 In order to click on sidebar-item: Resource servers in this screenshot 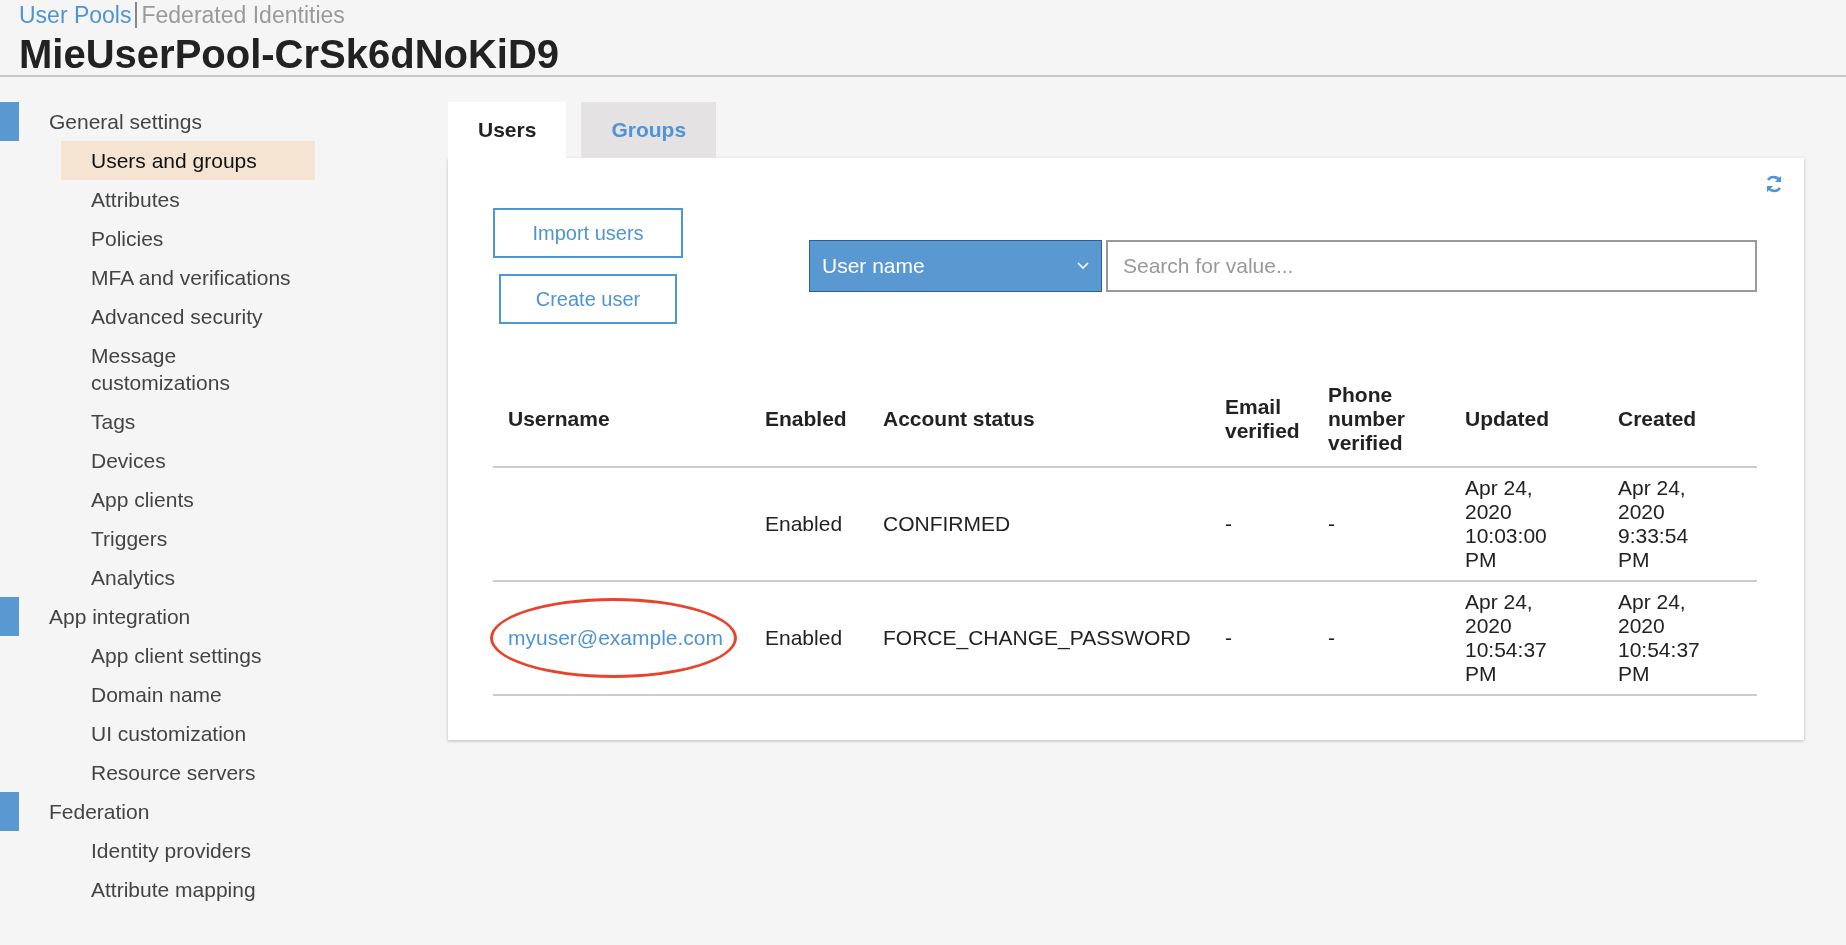, I will do `click(188, 772)`.